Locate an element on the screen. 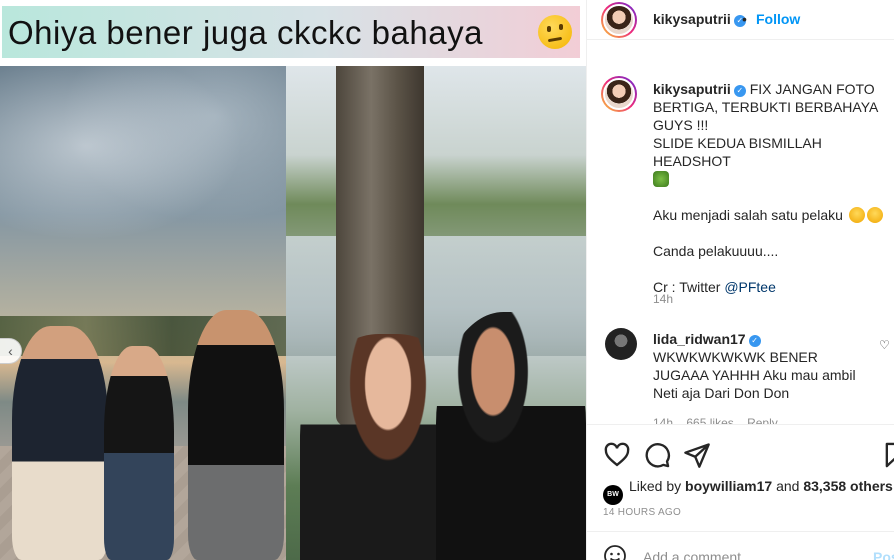 Image resolution: width=894 pixels, height=560 pixels. sky-clouds is located at coordinates (143, 166).